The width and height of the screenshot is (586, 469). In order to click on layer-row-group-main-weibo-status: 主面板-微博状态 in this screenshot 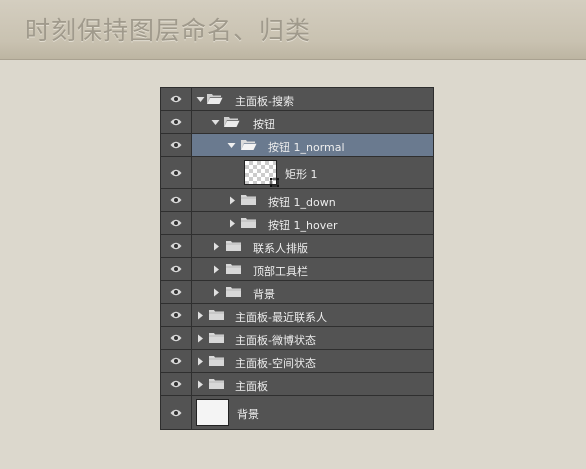, I will do `click(297, 338)`.